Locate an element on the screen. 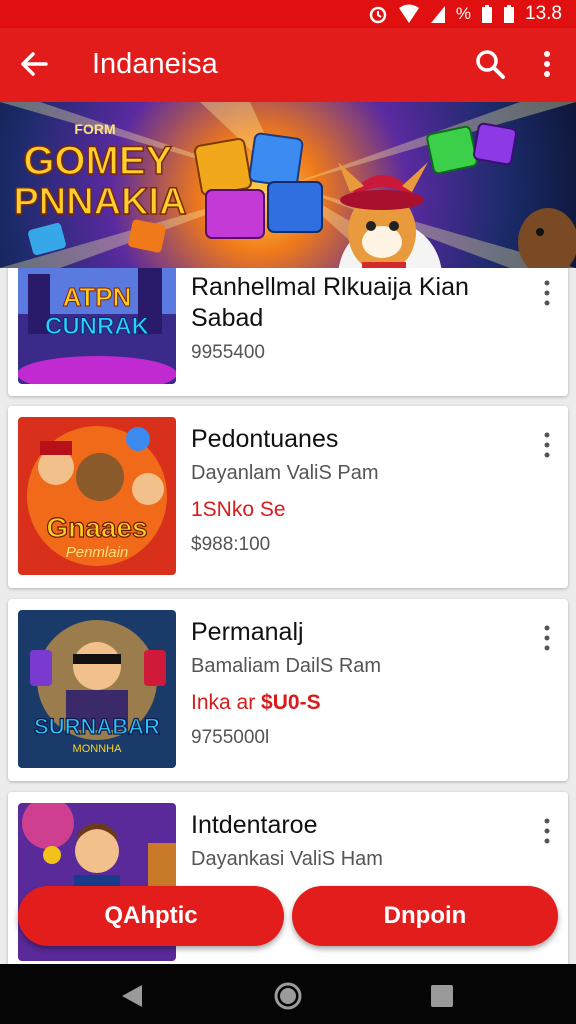 The width and height of the screenshot is (576, 1024). app-bar: Indaneisa is located at coordinates (288, 65).